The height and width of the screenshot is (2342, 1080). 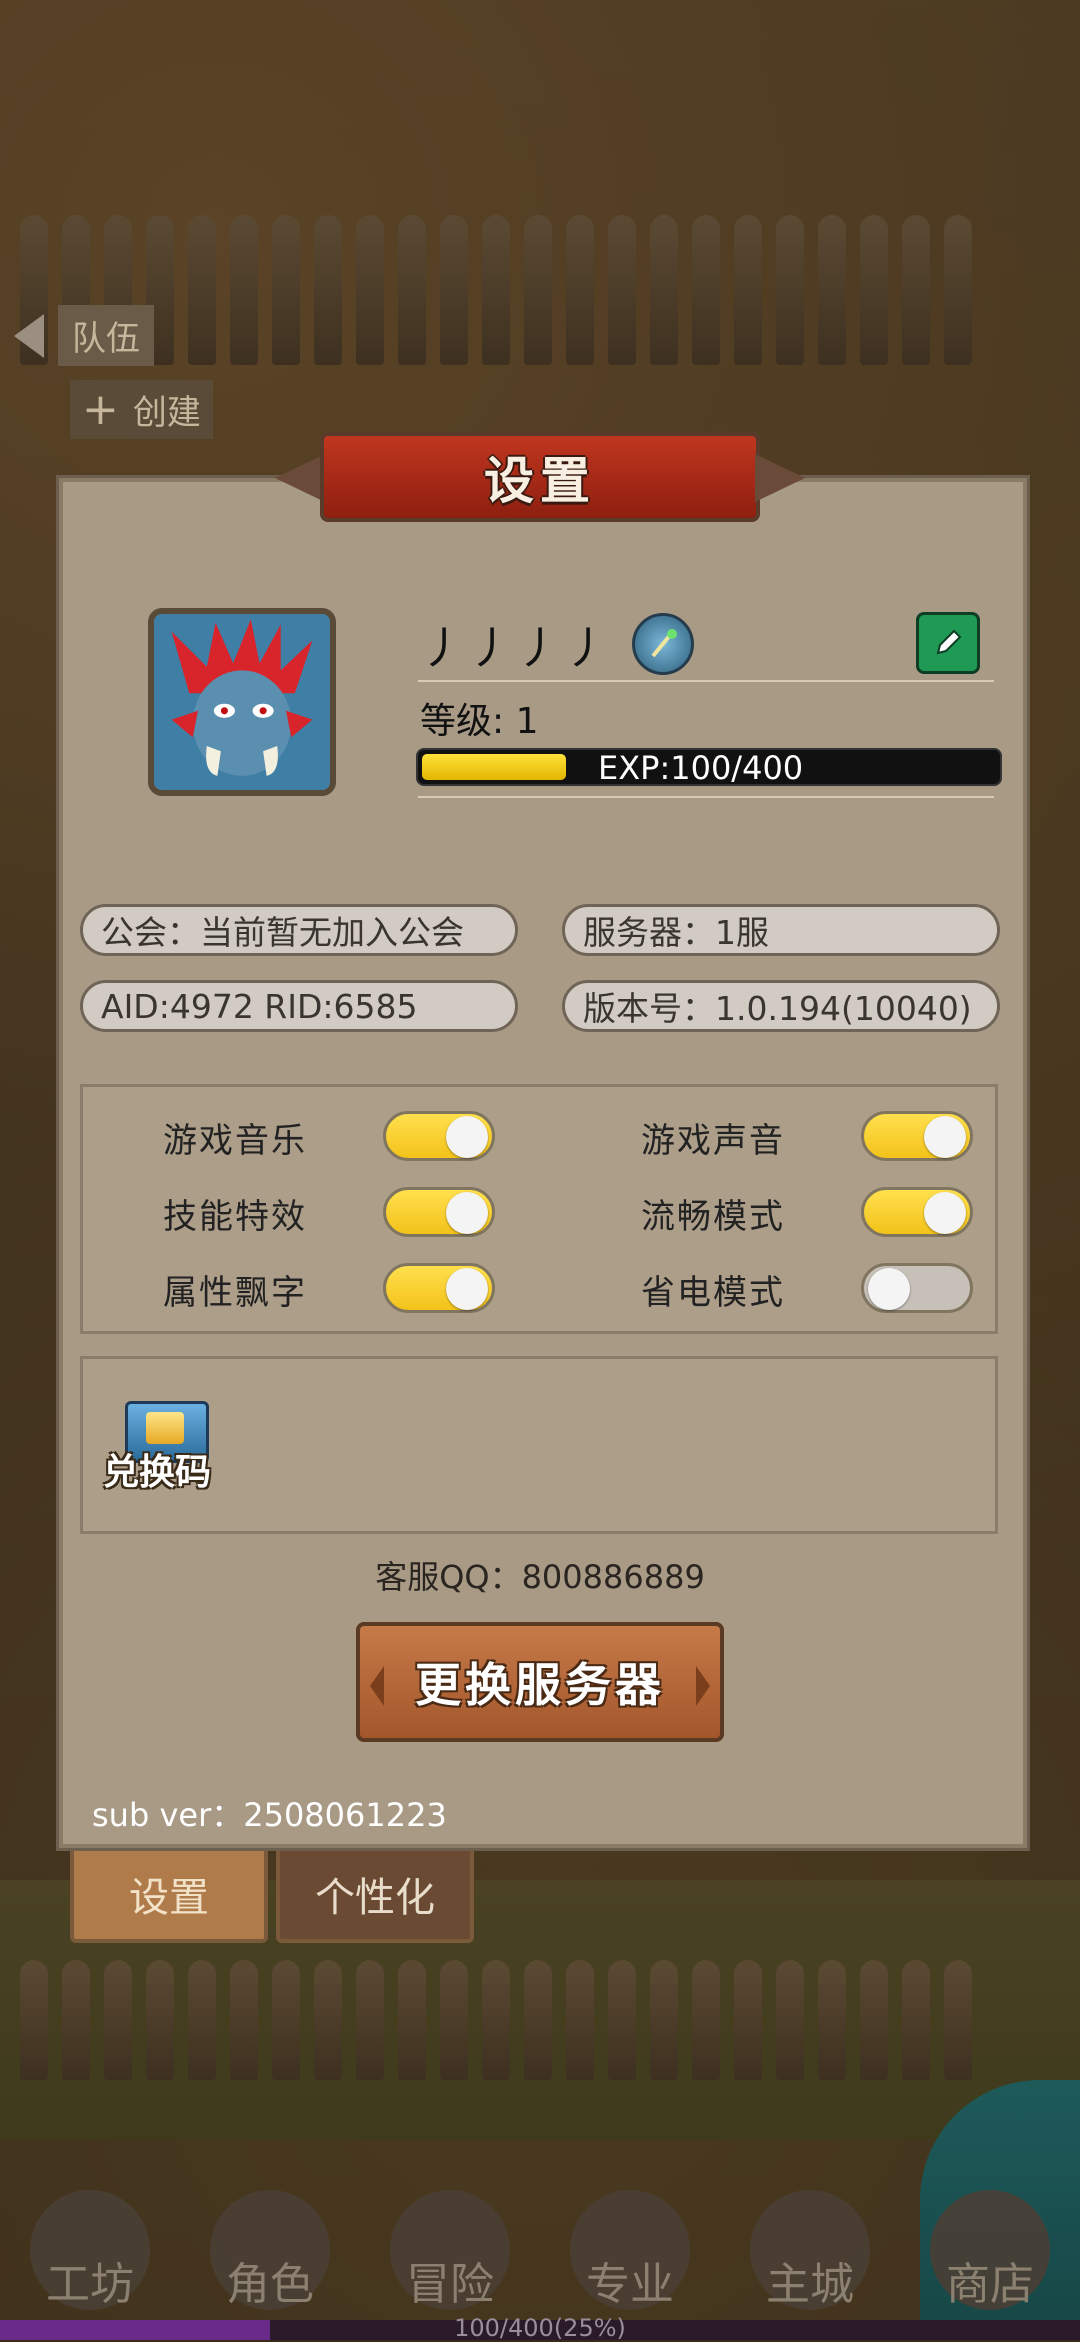 I want to click on change-server-button: 更换服务器, so click(x=540, y=1682).